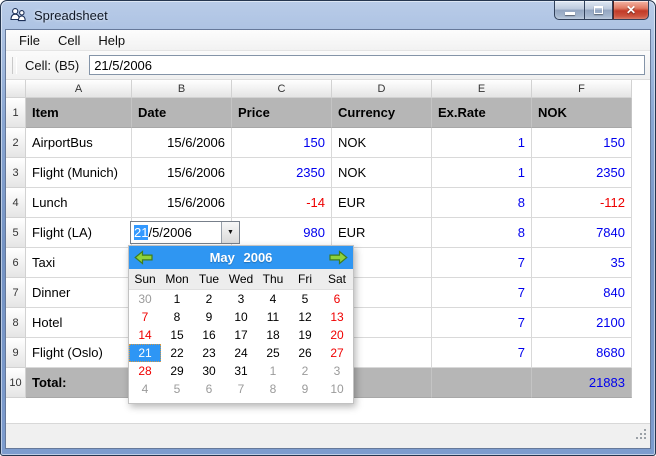 This screenshot has height=456, width=656. Describe the element at coordinates (16, 323) in the screenshot. I see `row-header-8: 8` at that location.